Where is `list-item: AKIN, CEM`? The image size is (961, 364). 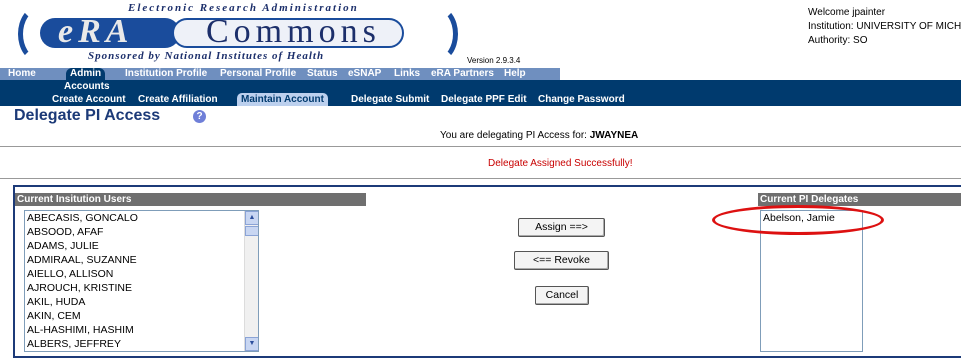
list-item: AKIN, CEM is located at coordinates (141, 316).